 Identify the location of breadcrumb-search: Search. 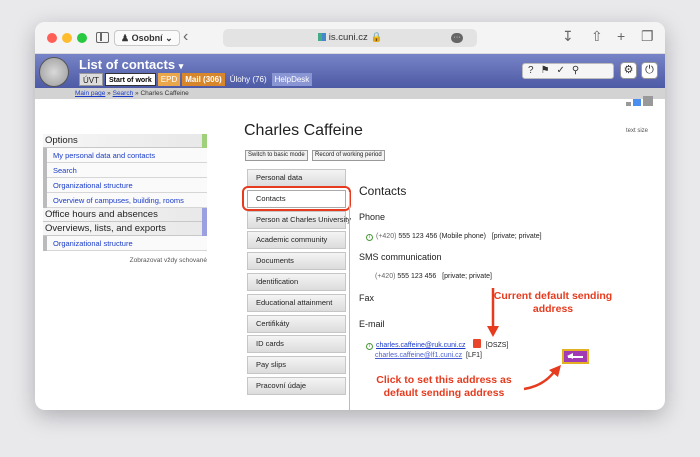
(123, 93).